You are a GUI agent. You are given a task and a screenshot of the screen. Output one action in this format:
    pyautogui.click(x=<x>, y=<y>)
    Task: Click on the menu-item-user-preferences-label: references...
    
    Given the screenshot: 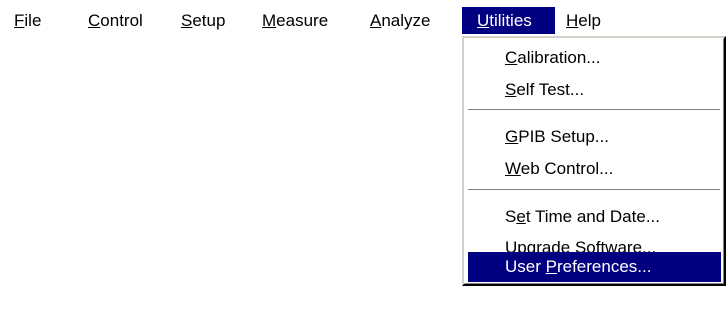 What is the action you would take?
    pyautogui.click(x=604, y=266)
    